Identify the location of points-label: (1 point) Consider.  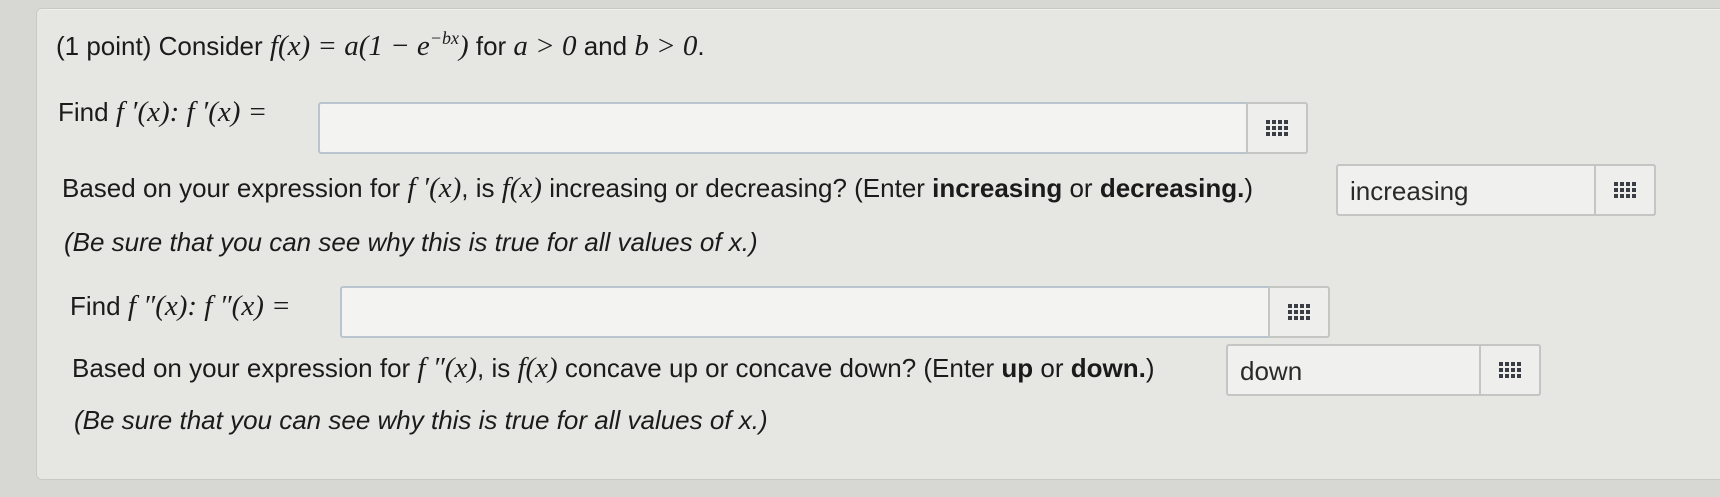
(163, 46).